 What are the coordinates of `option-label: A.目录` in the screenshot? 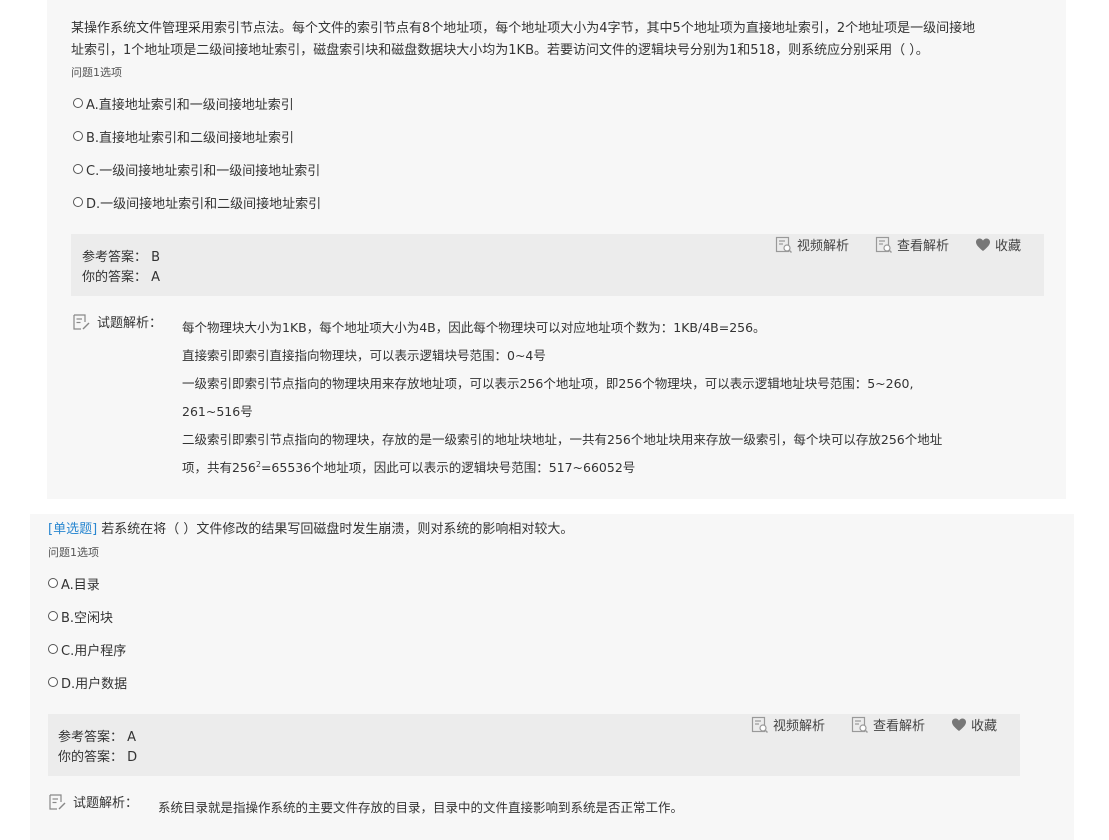 It's located at (80, 585).